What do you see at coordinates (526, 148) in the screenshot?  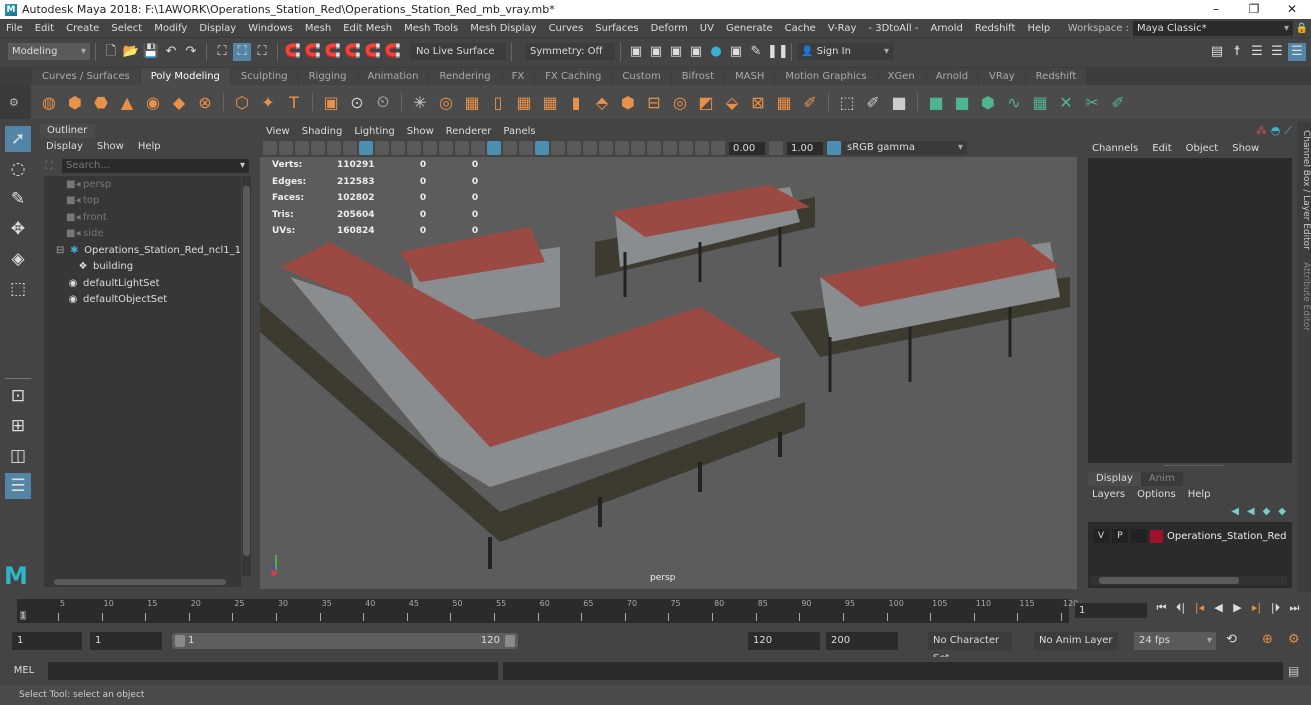 I see `wireframe-on-shaded-icon` at bounding box center [526, 148].